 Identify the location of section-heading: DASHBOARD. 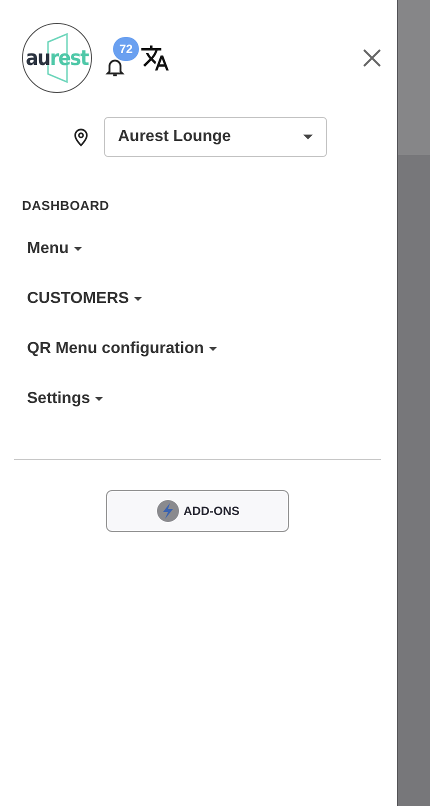
(66, 205).